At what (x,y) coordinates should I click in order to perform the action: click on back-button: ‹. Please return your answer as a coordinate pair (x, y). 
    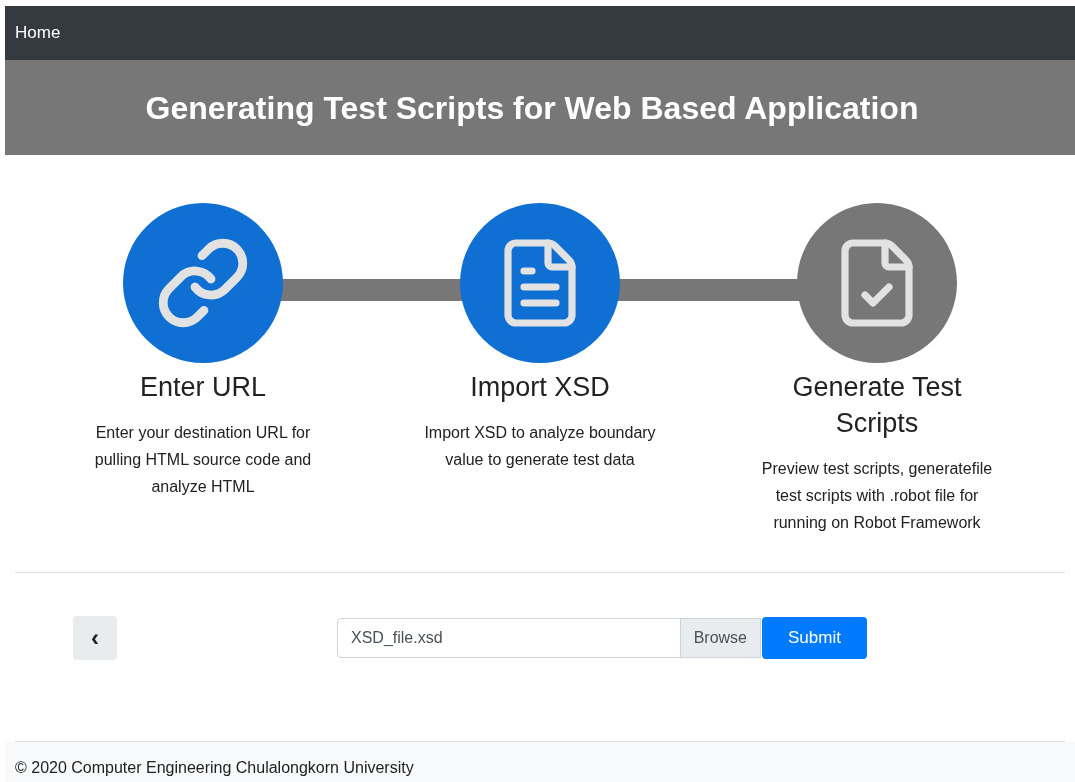
    Looking at the image, I should click on (95, 638).